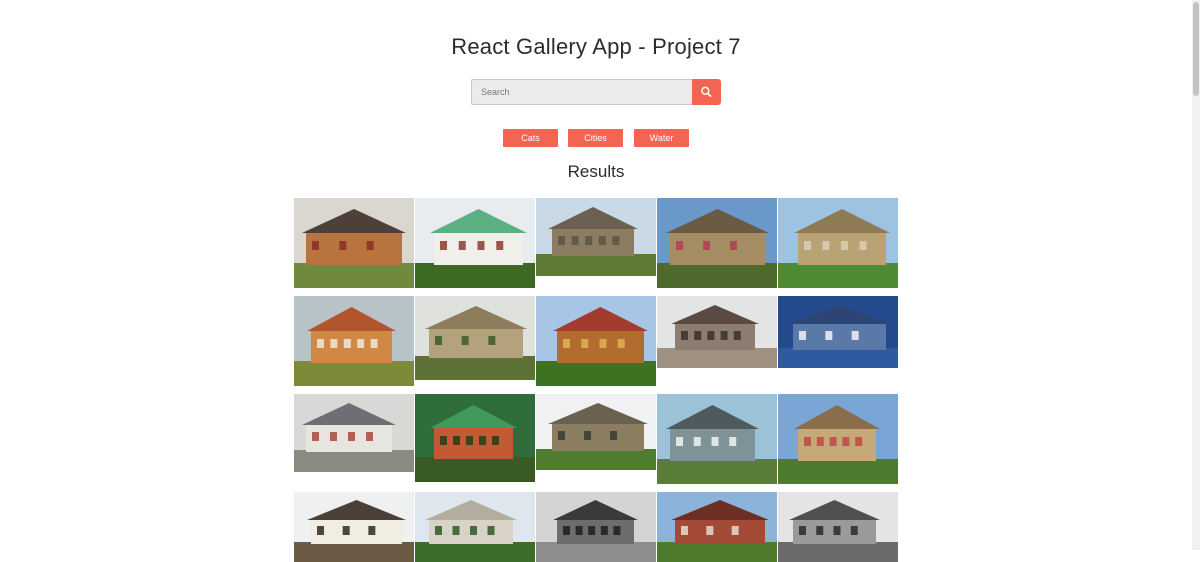  Describe the element at coordinates (596, 341) in the screenshot. I see `photo-chalet-wooden` at that location.